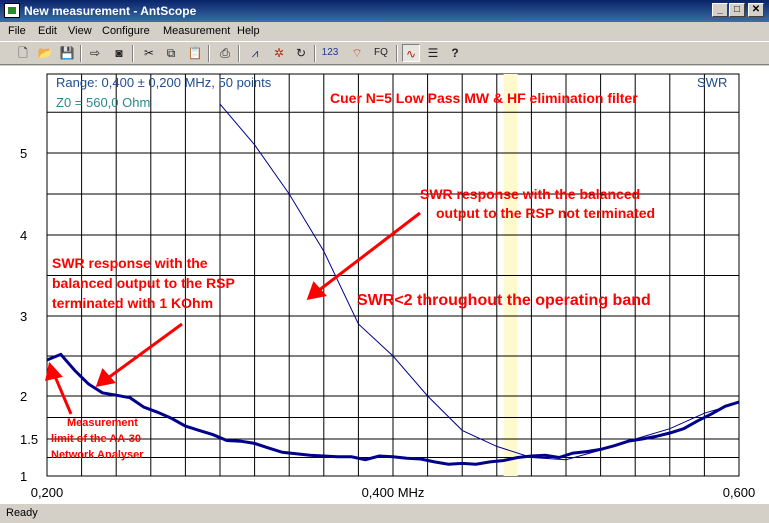 The height and width of the screenshot is (523, 769). What do you see at coordinates (47, 492) in the screenshot?
I see `x-tick-label: 0,200` at bounding box center [47, 492].